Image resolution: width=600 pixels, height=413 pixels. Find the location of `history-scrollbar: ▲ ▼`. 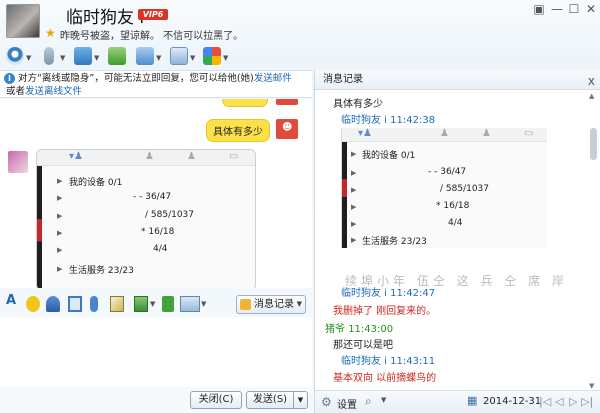

history-scrollbar: ▲ ▼ is located at coordinates (593, 241).